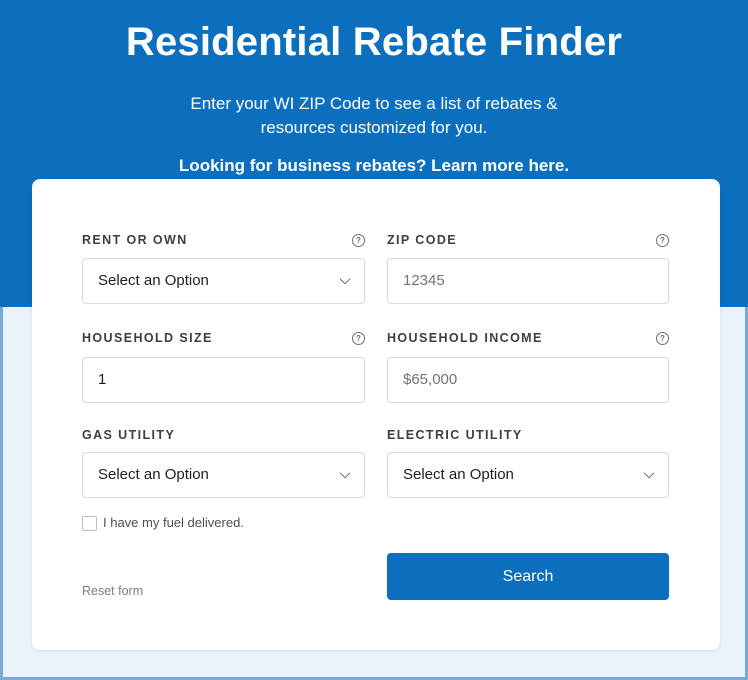  I want to click on electric-utility-select: Select an Option, so click(528, 475).